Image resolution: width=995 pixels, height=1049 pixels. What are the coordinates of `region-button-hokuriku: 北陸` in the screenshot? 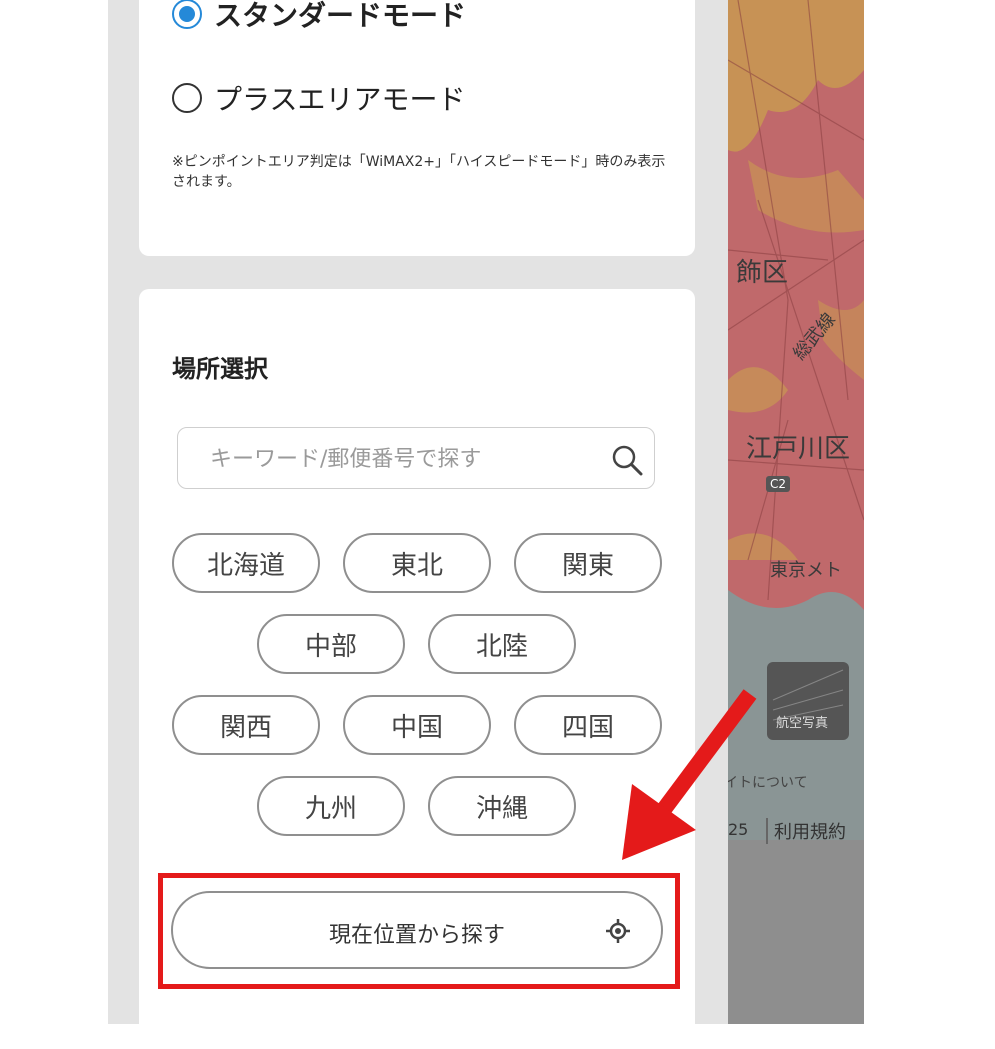 It's located at (502, 644).